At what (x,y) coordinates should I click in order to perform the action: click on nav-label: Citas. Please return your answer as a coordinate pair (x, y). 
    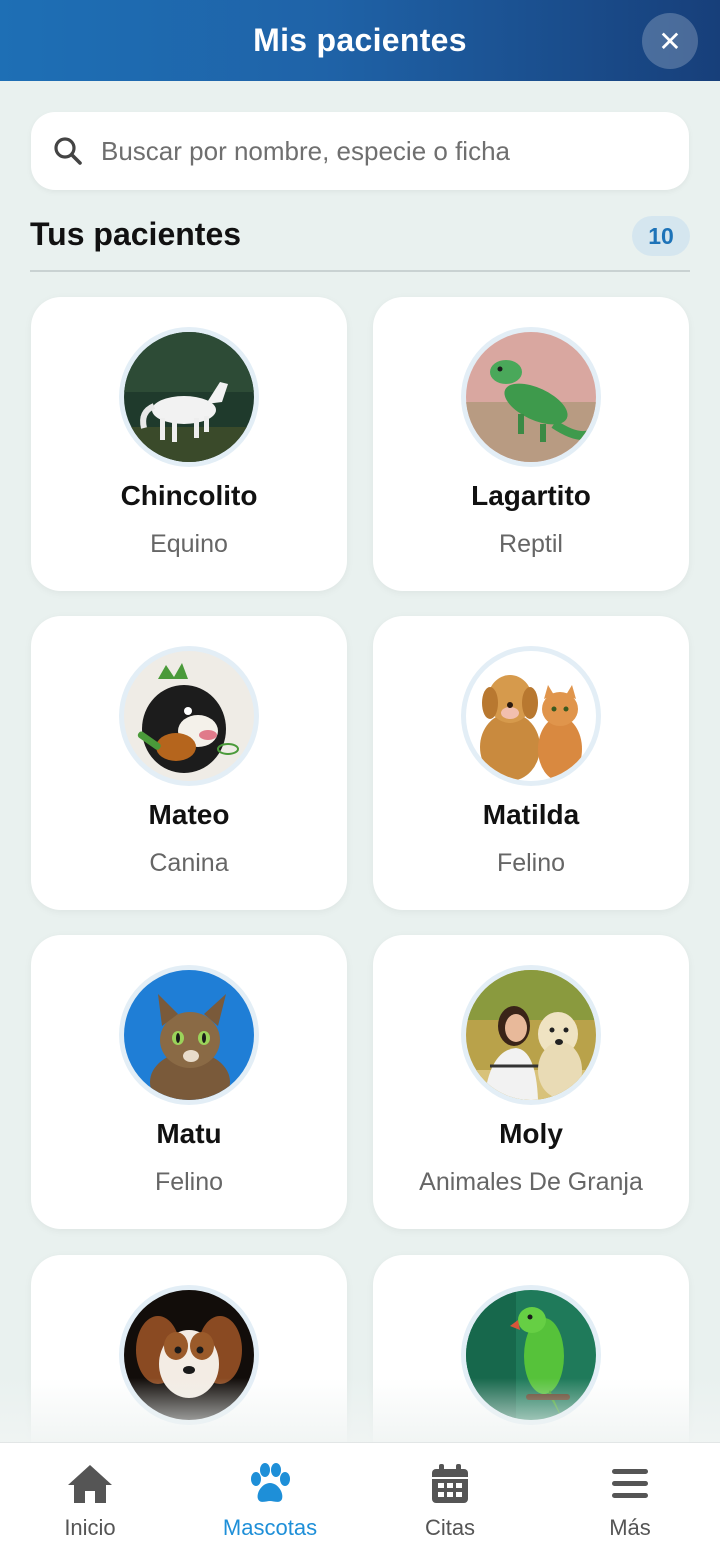
    Looking at the image, I should click on (450, 1527).